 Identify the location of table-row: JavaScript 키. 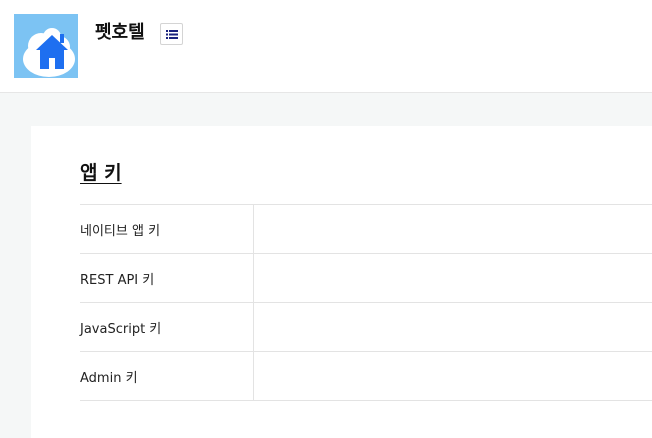
(366, 327).